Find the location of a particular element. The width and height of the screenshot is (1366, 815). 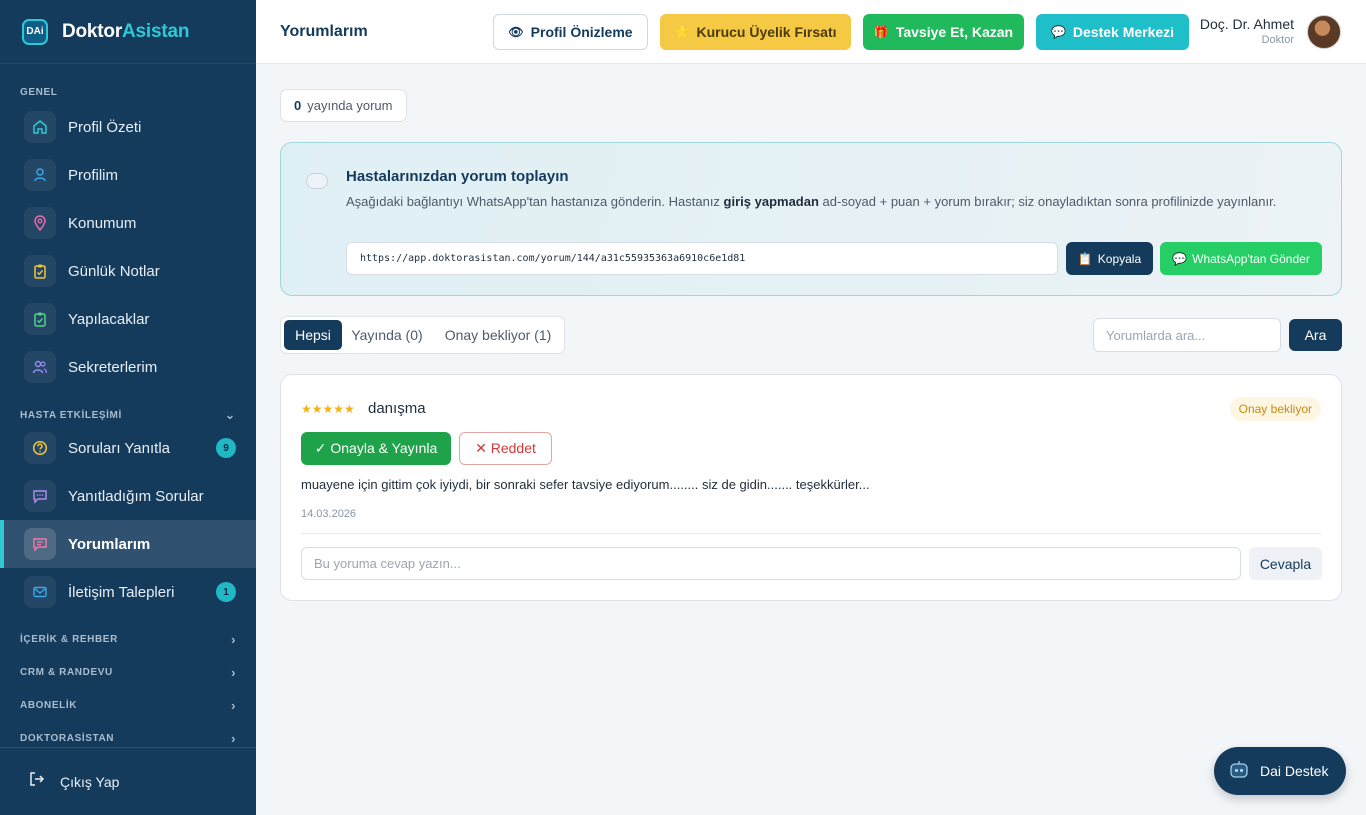

mail-icon is located at coordinates (40, 592).